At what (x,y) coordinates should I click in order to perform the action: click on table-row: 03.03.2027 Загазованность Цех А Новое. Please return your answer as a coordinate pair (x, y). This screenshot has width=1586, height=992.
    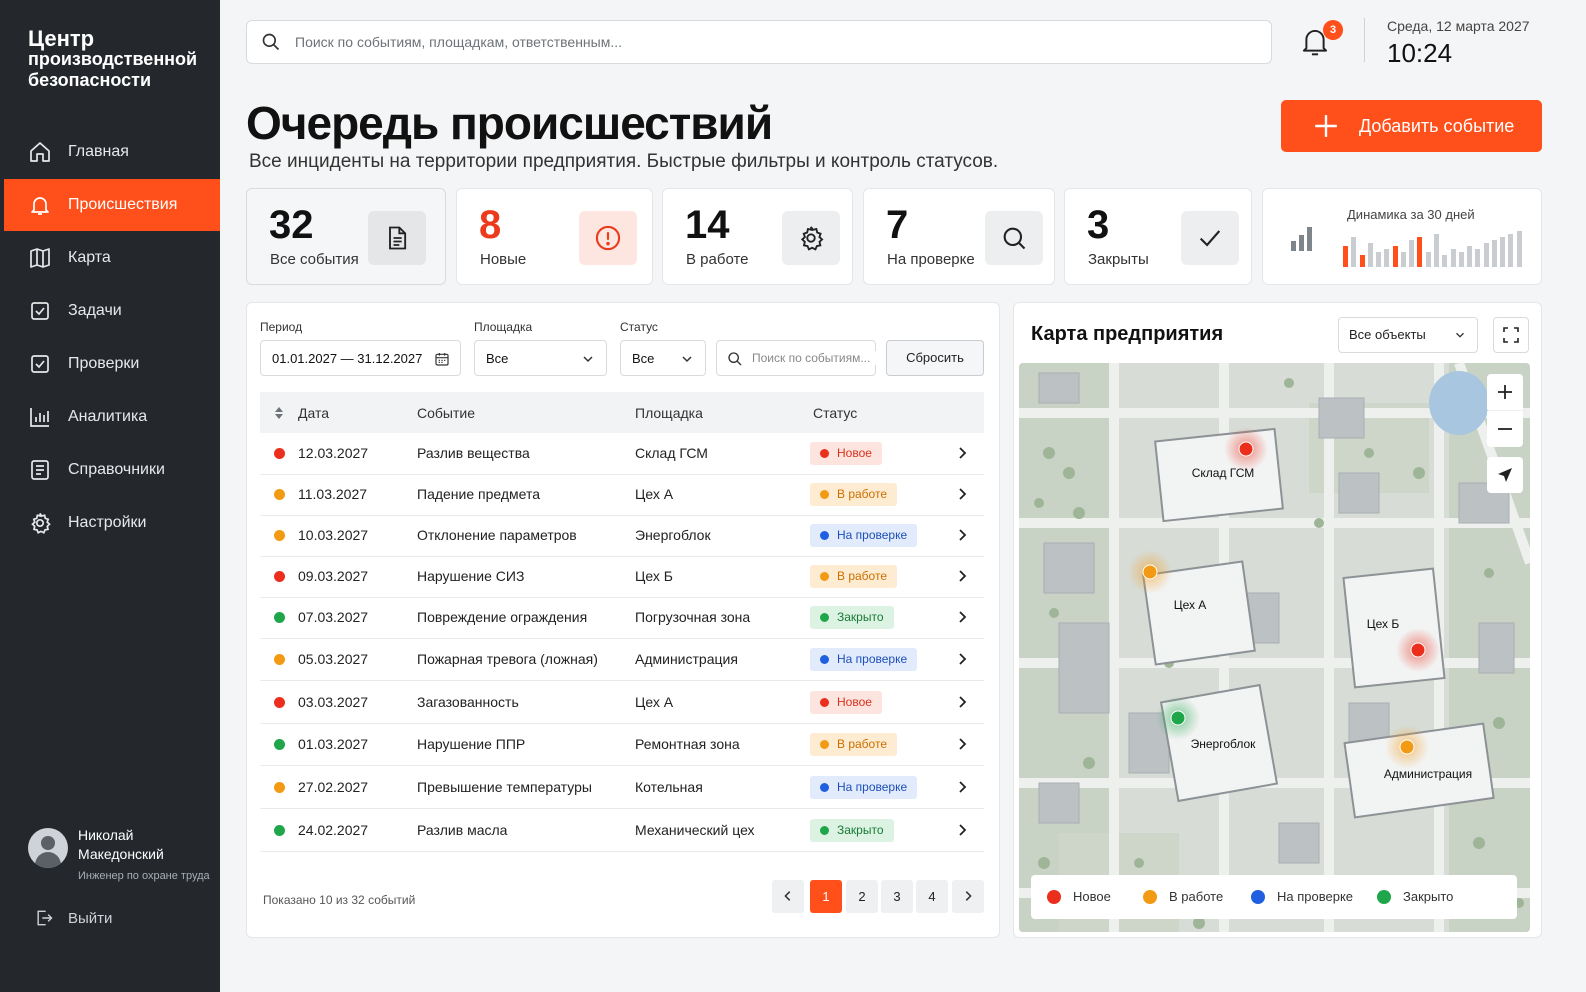
    Looking at the image, I should click on (622, 703).